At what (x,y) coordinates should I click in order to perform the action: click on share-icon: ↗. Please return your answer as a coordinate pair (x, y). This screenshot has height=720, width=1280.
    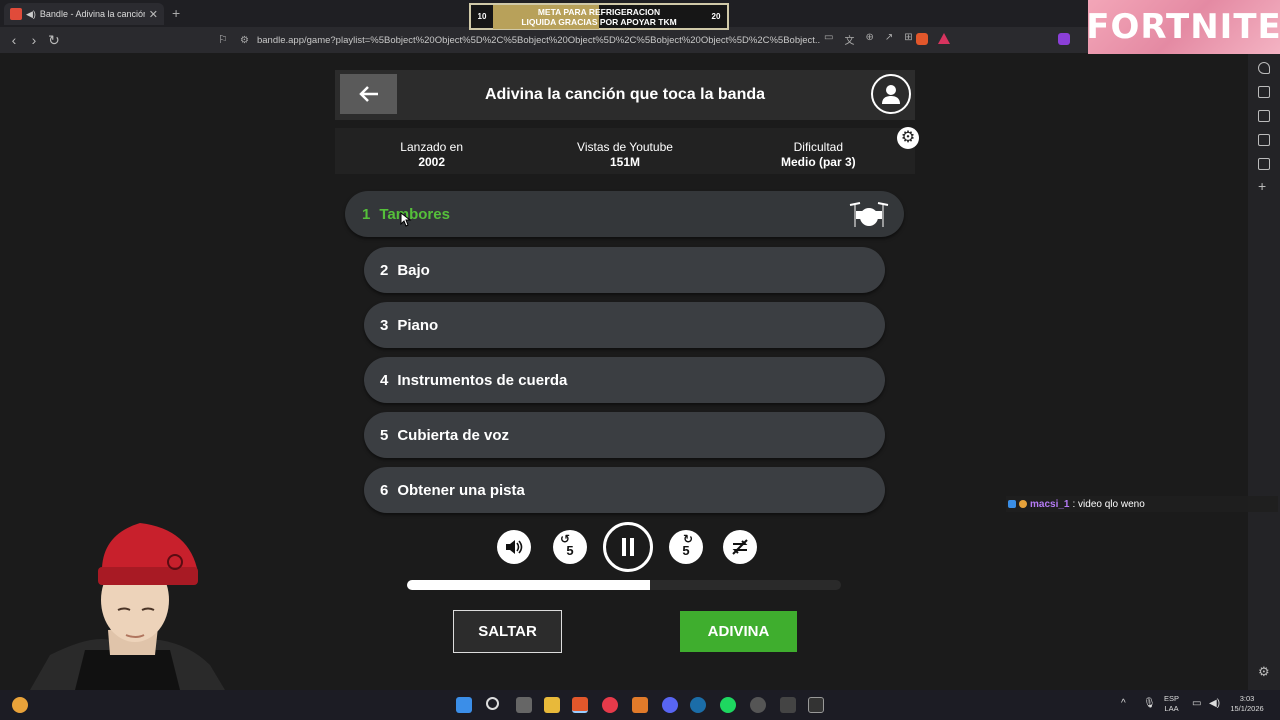
    Looking at the image, I should click on (889, 39).